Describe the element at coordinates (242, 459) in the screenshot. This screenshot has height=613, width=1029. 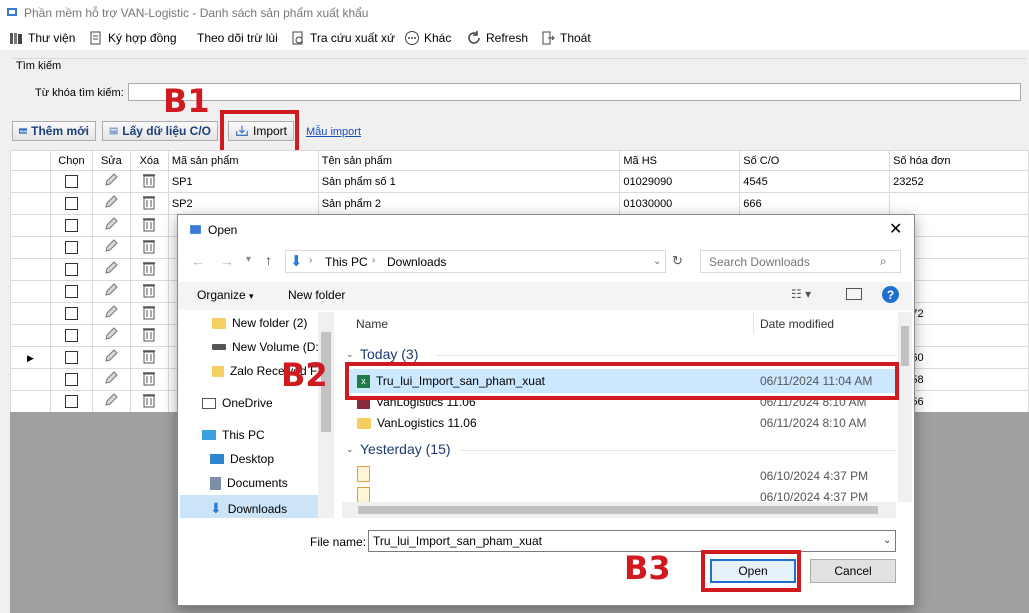
I see `nav-desktop: Desktop` at that location.